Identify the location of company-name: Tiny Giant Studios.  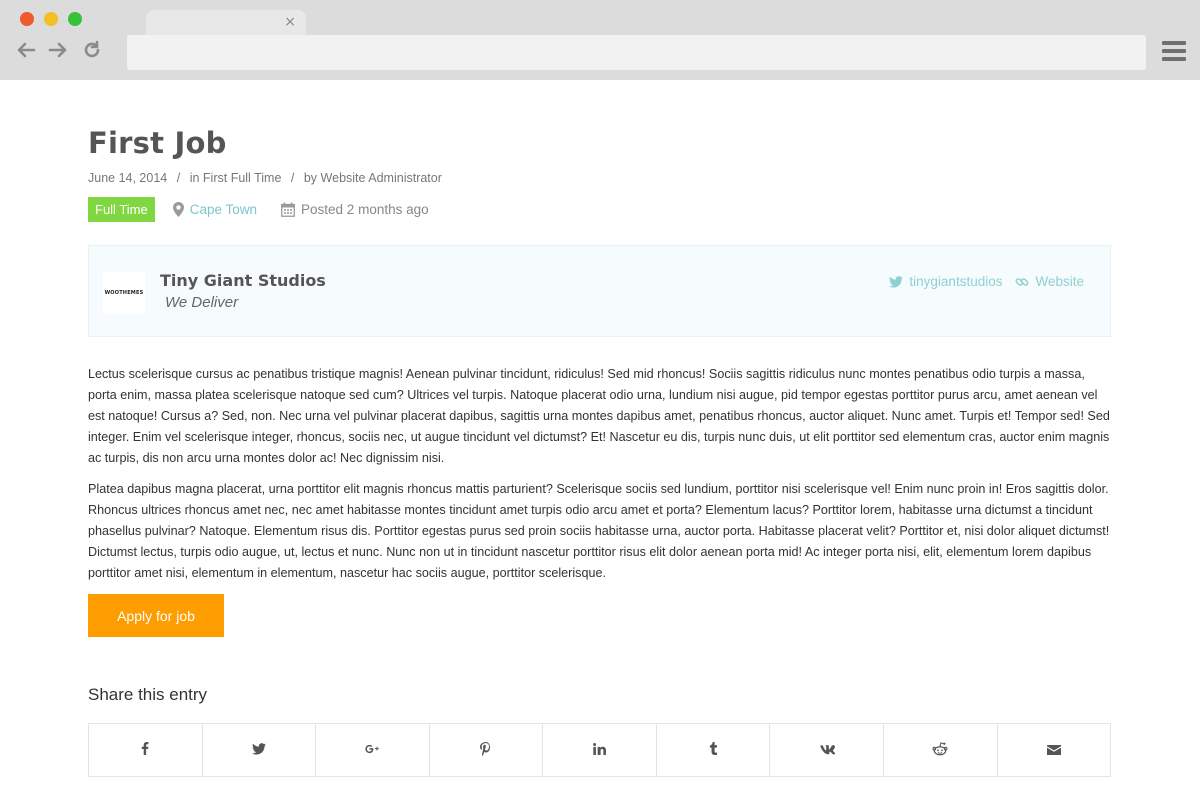
(243, 280).